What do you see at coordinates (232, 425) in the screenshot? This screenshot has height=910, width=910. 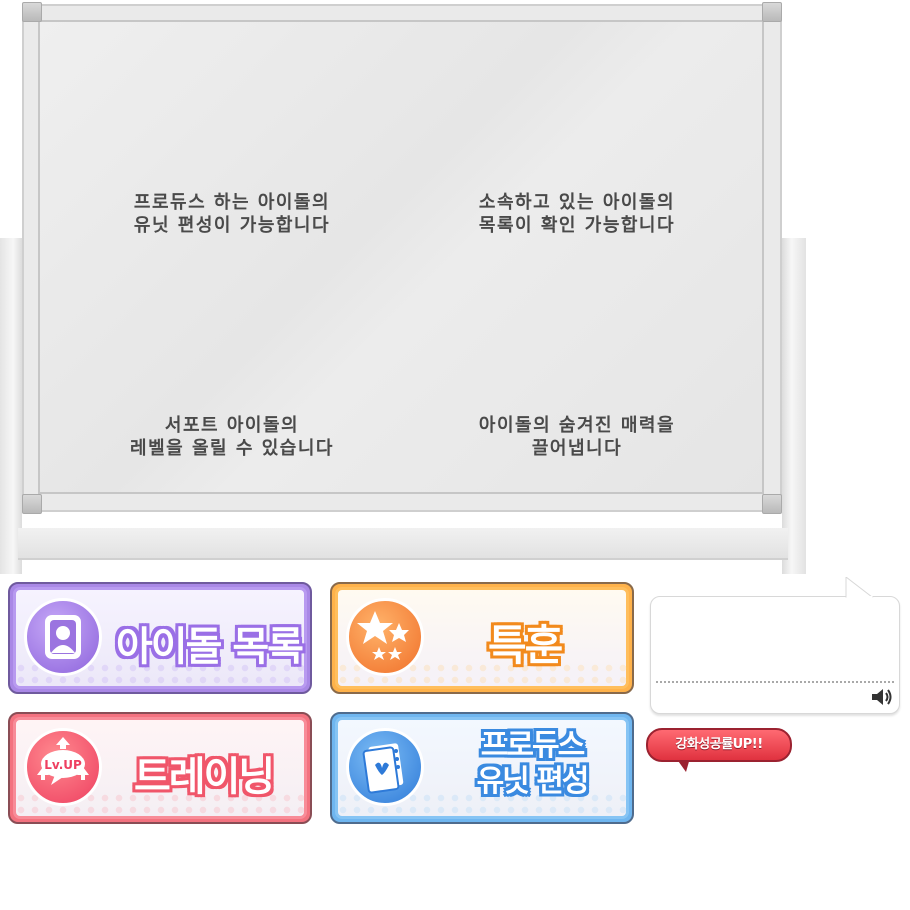 I see `description-line: 서포트 아이돌의` at bounding box center [232, 425].